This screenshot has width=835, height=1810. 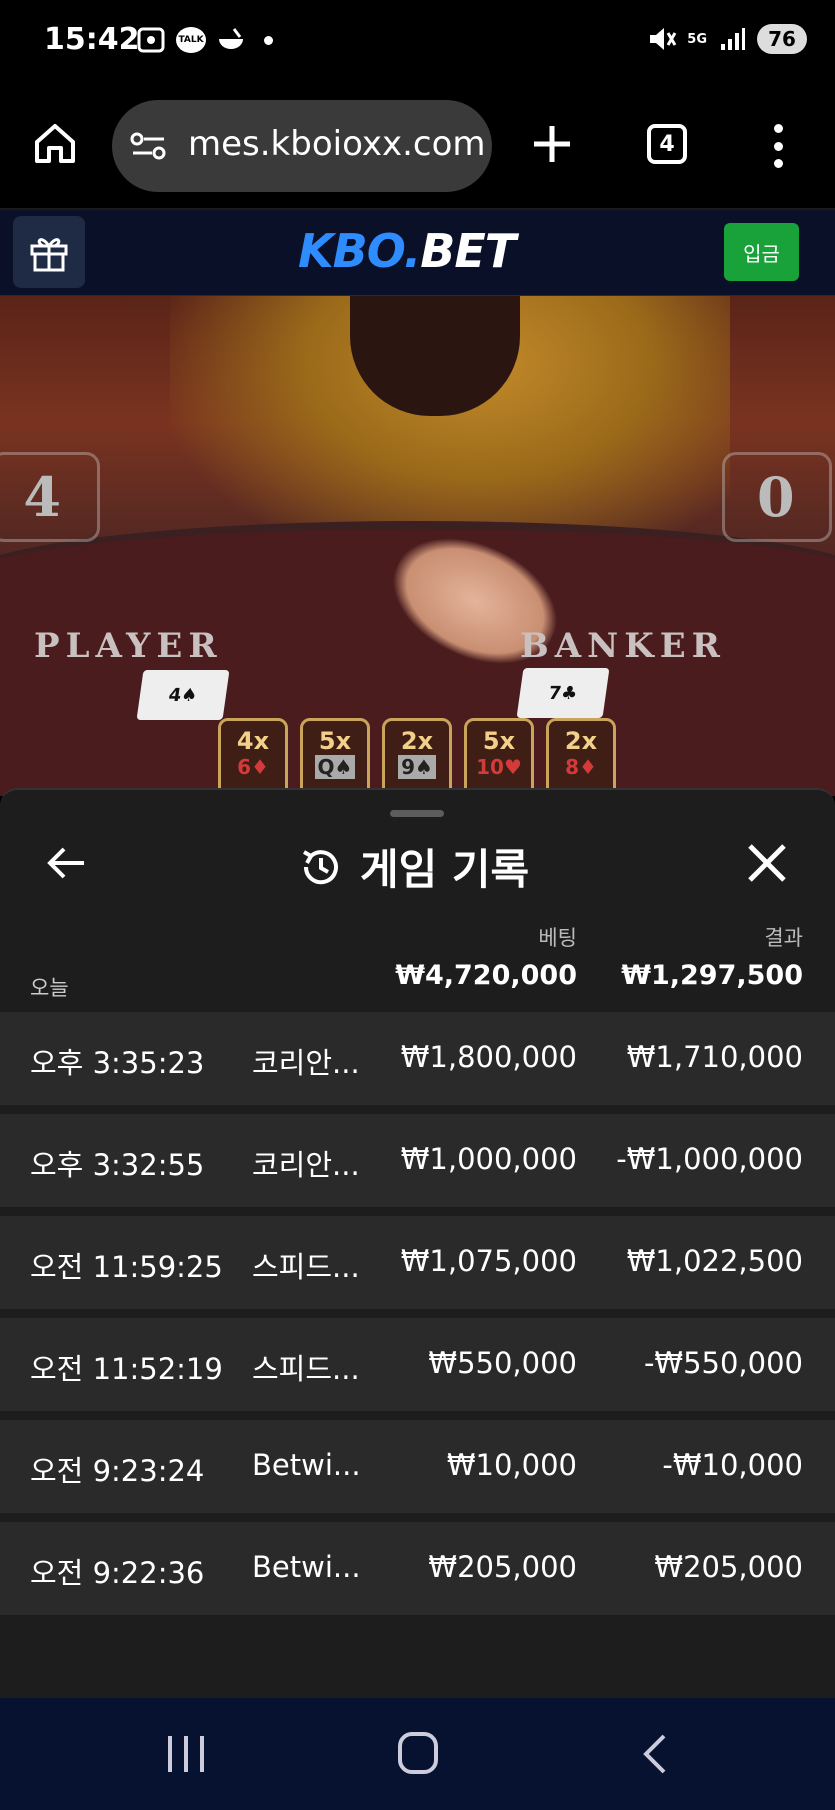 What do you see at coordinates (231, 40) in the screenshot?
I see `food-bowl-icon` at bounding box center [231, 40].